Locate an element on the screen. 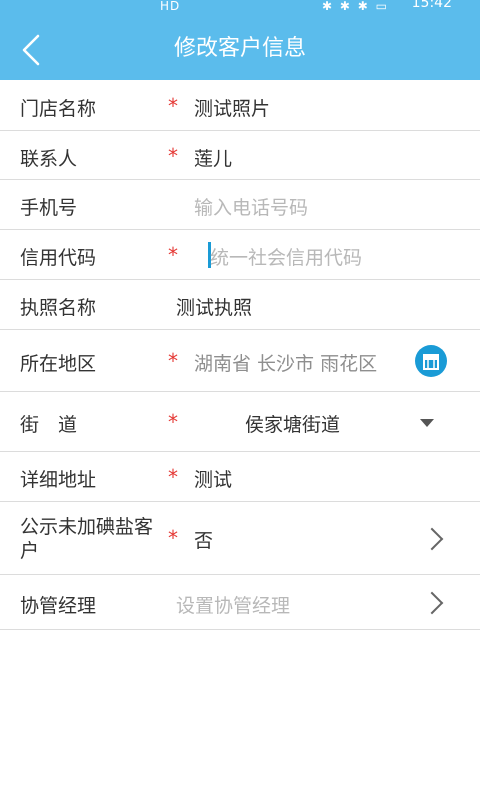  status-icons: ✱ ✱ ✱ ▭ is located at coordinates (355, 6).